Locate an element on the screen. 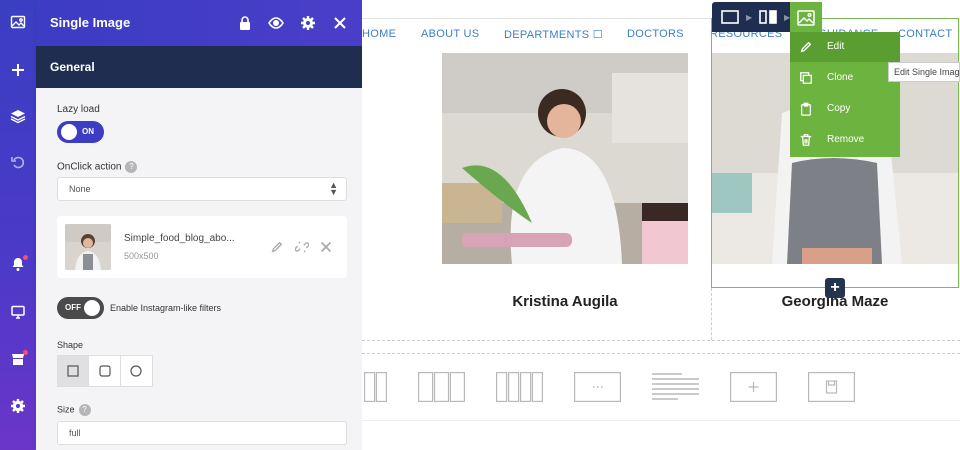 Image resolution: width=960 pixels, height=450 pixels. shape-label: Shape is located at coordinates (70, 345).